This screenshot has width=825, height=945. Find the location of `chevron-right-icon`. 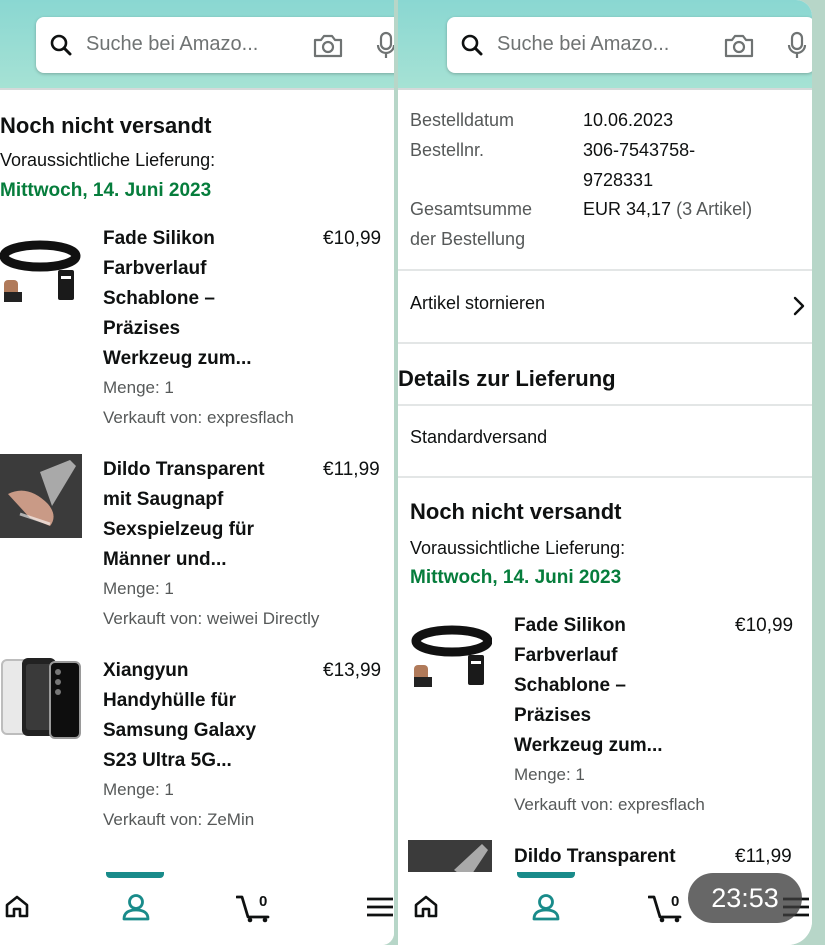

chevron-right-icon is located at coordinates (799, 306).